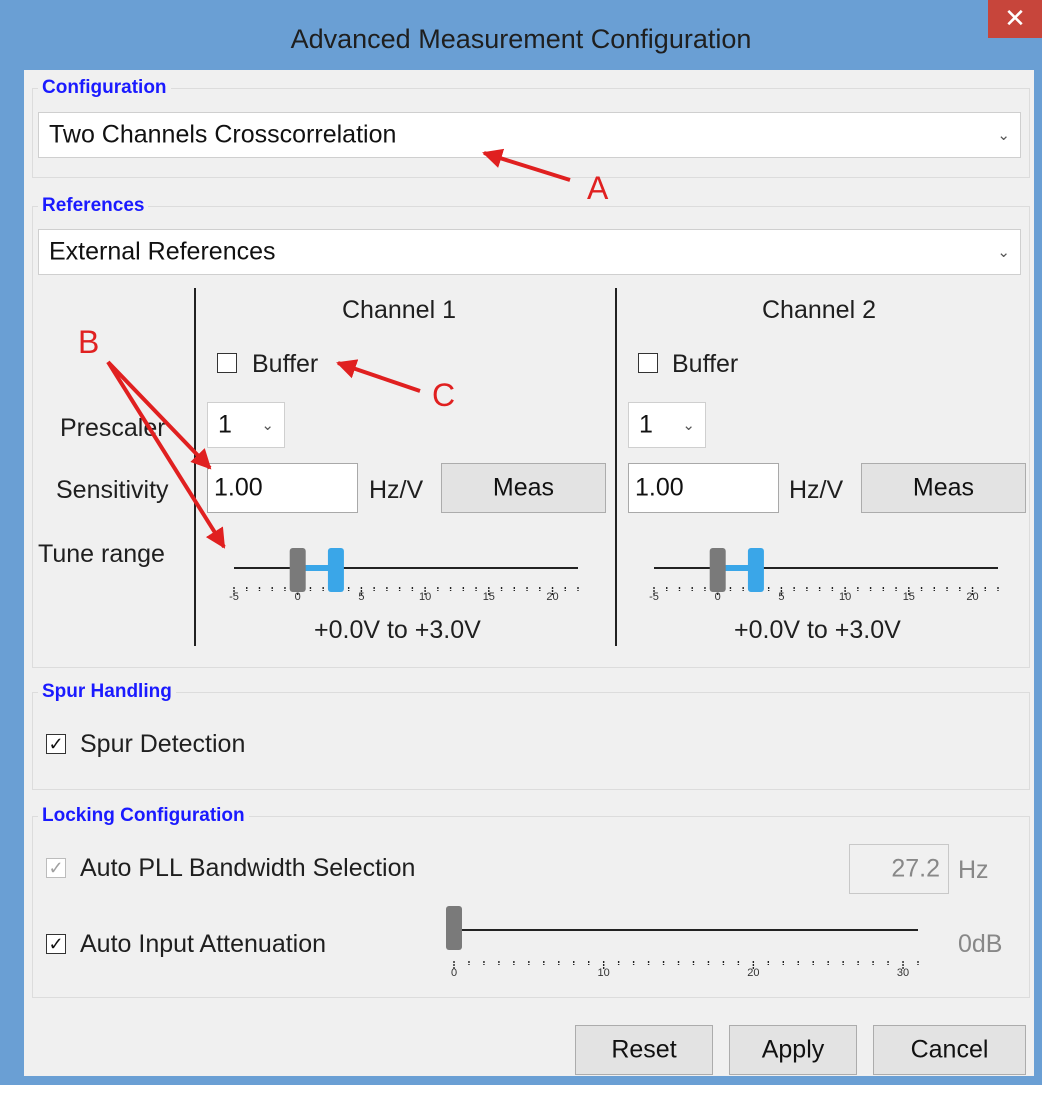 This screenshot has height=1099, width=1042. Describe the element at coordinates (378, 376) in the screenshot. I see `annotation-c-arrow` at that location.